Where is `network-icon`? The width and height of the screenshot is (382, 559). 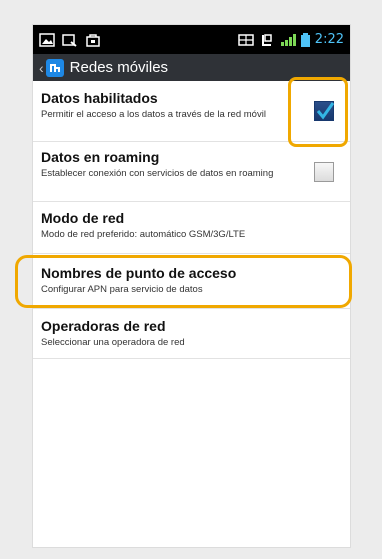 network-icon is located at coordinates (267, 40).